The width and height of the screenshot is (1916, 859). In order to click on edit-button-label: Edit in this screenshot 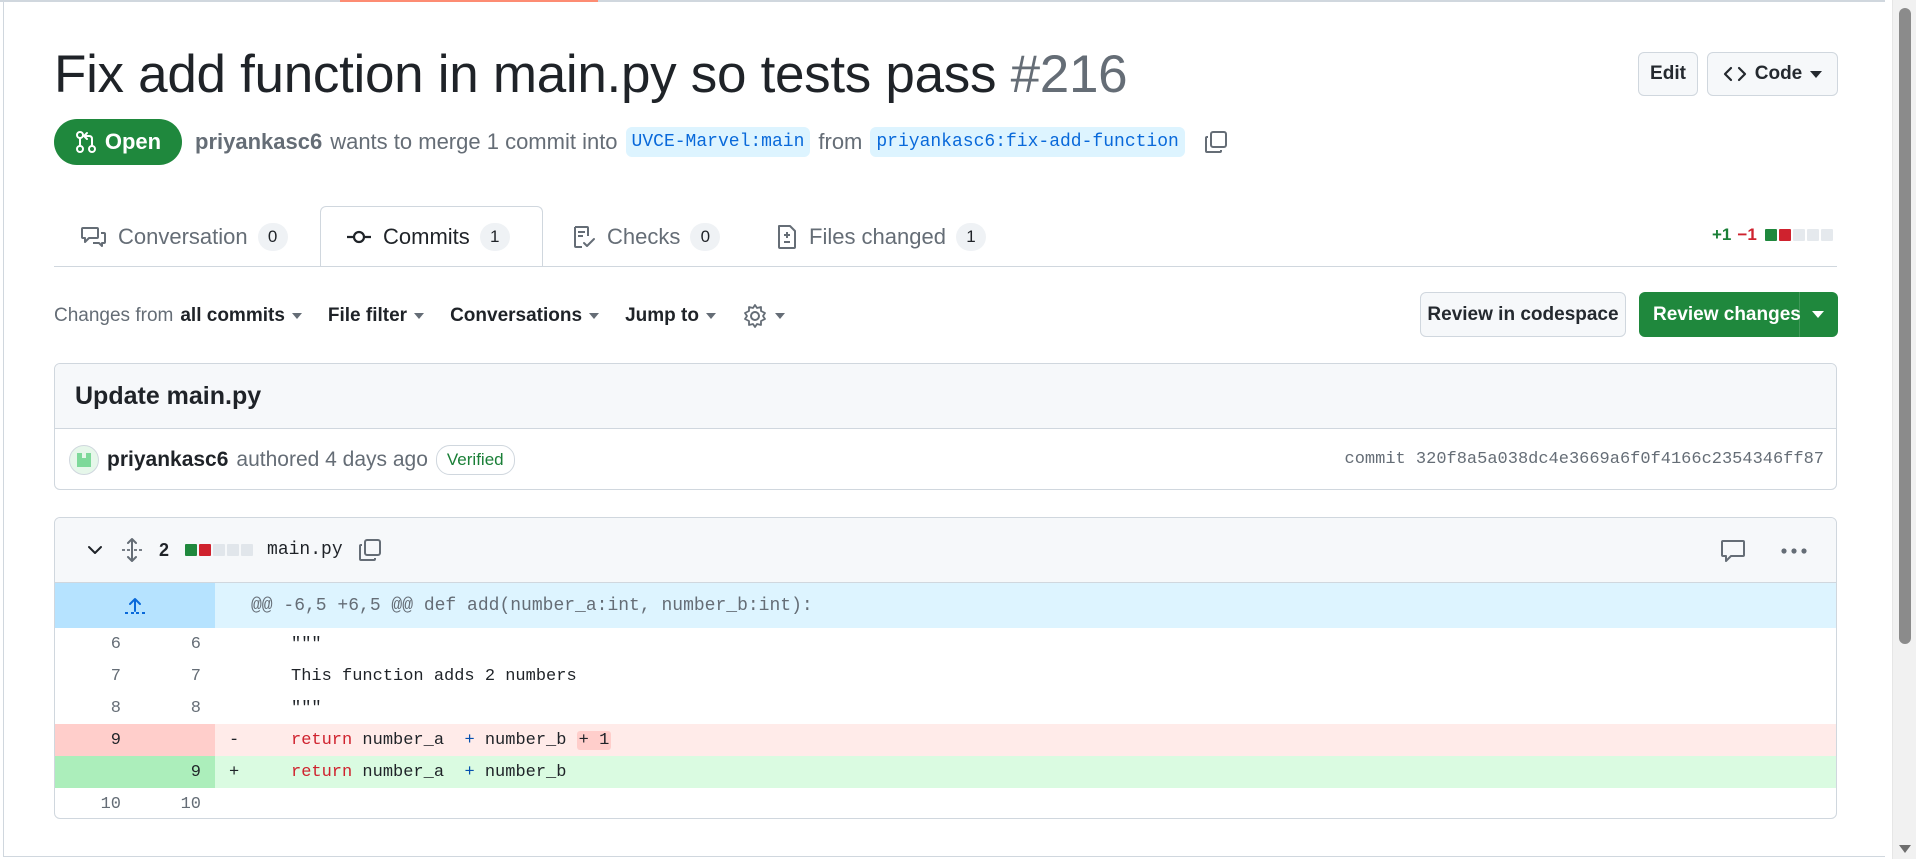, I will do `click(1668, 73)`.